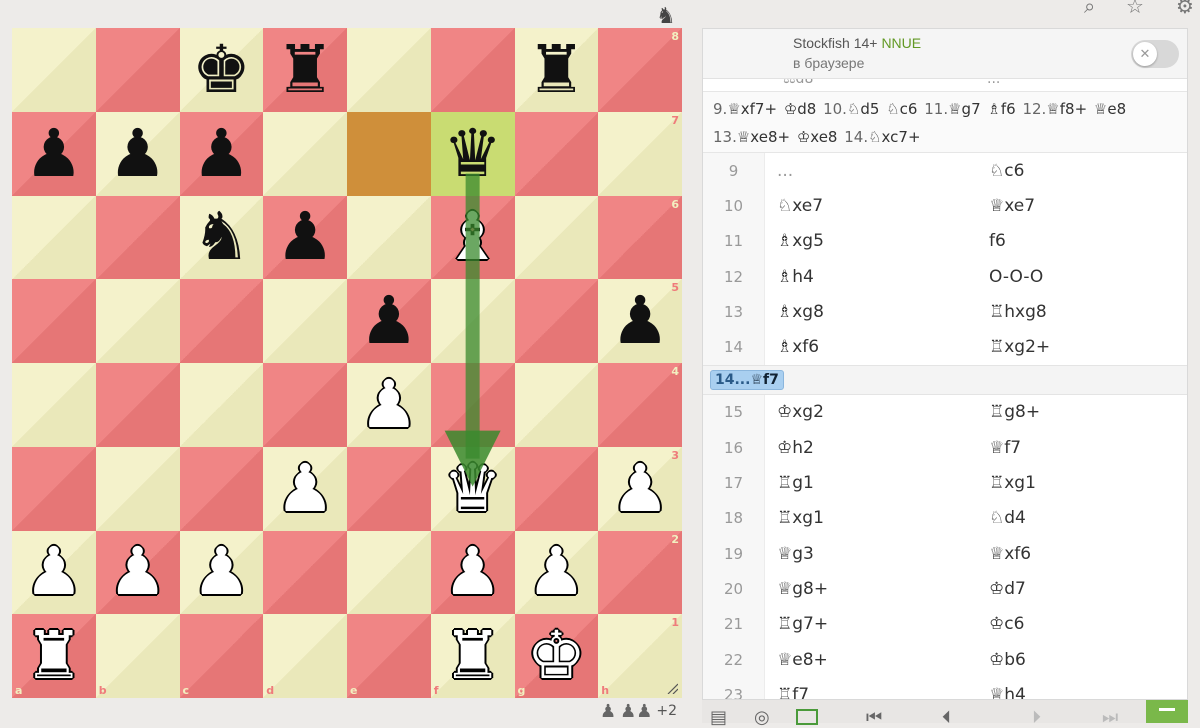 The width and height of the screenshot is (1200, 728). I want to click on square-g7, so click(556, 153).